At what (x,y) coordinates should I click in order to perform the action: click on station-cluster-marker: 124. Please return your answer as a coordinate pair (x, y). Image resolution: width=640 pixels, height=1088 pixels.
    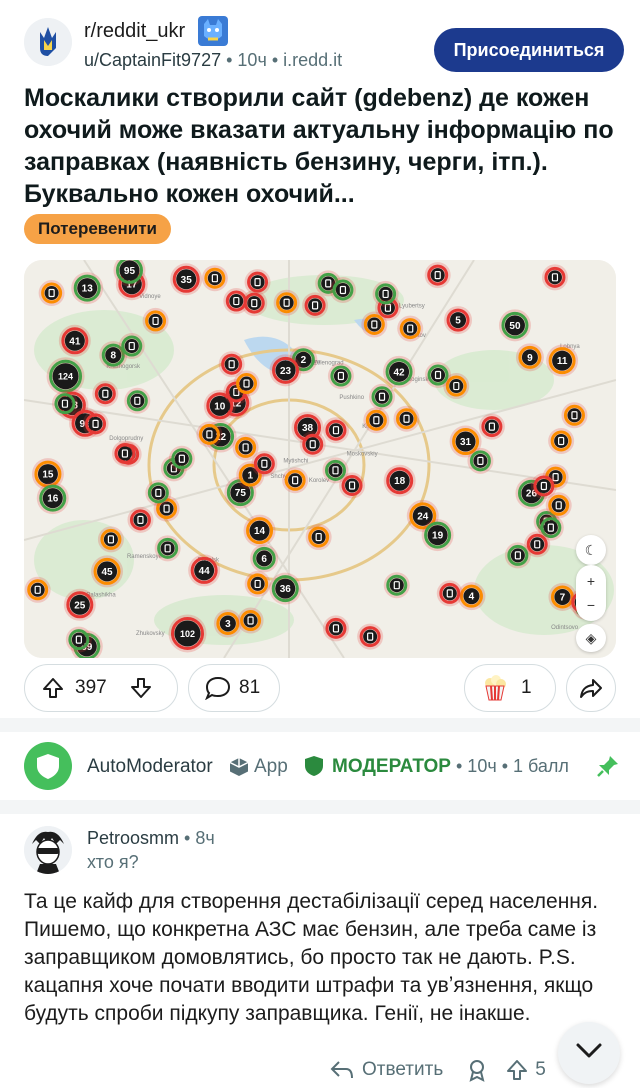
    Looking at the image, I should click on (65, 376).